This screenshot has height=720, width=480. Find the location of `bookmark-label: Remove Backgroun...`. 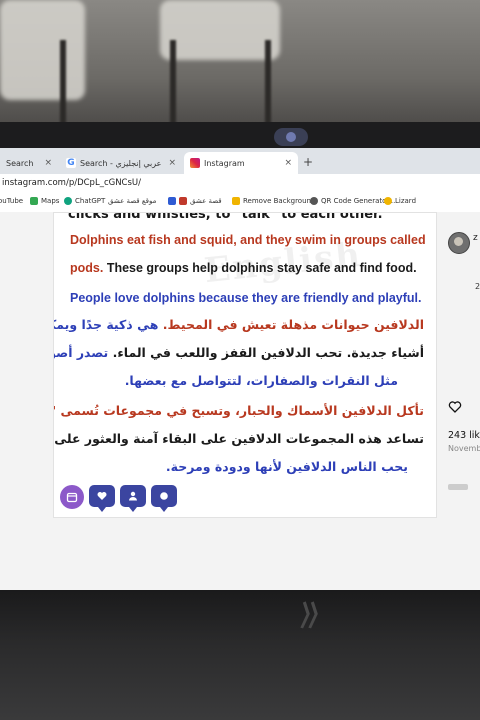

bookmark-label: Remove Backgroun... is located at coordinates (280, 201).